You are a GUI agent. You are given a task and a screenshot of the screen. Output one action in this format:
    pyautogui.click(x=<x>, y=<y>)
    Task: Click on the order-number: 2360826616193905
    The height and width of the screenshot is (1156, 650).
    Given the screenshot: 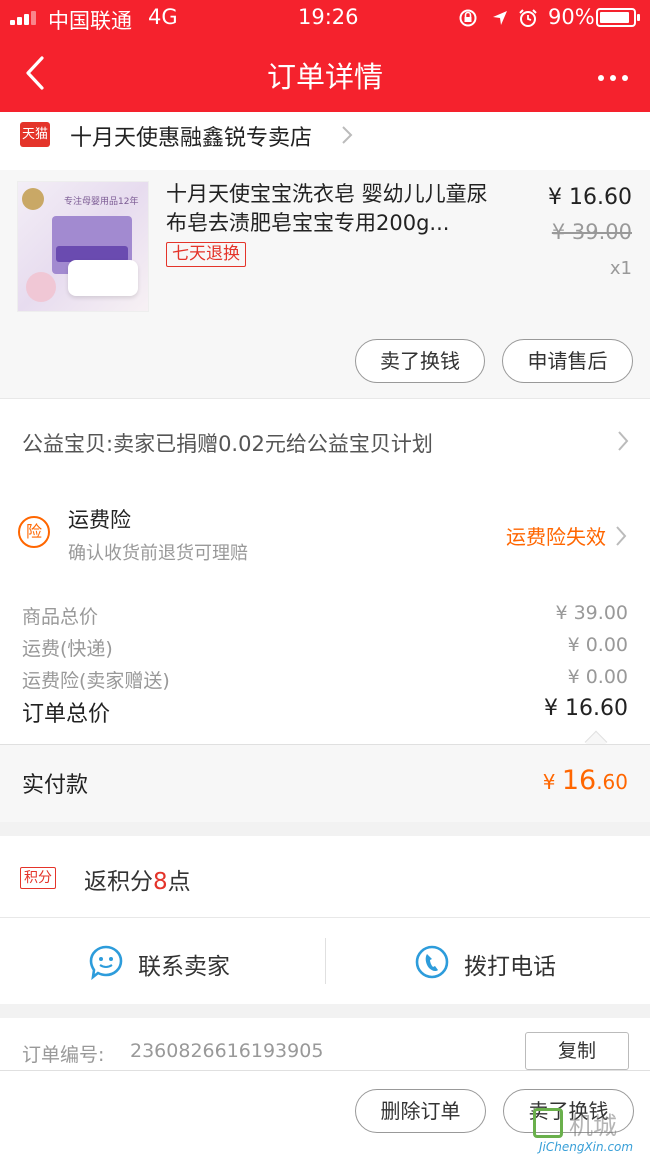 What is the action you would take?
    pyautogui.click(x=227, y=1051)
    